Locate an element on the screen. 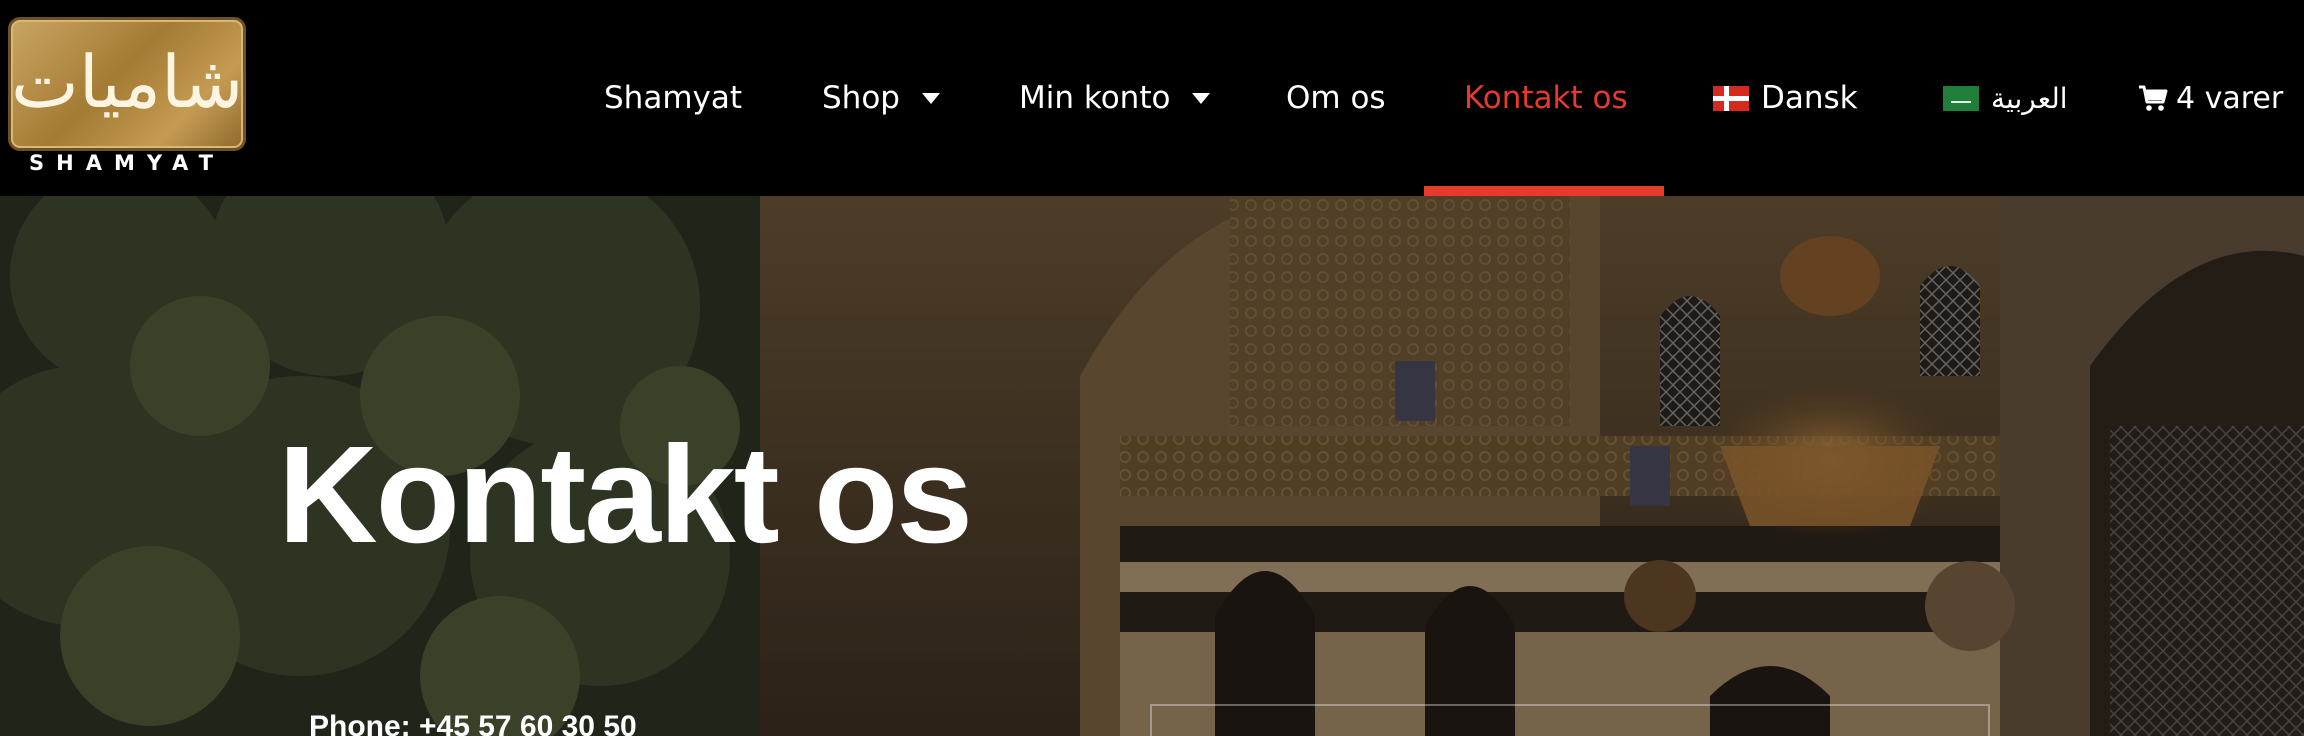 This screenshot has height=736, width=2304. nav-item-label: Shop is located at coordinates (861, 98).